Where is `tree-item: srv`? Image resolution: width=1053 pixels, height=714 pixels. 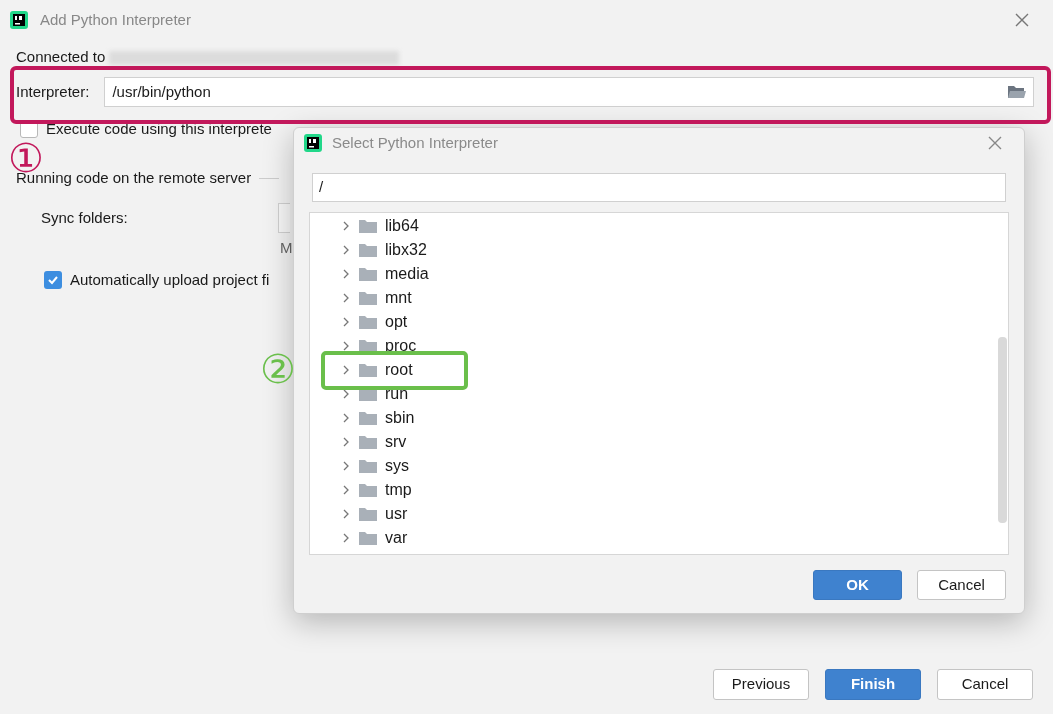 tree-item: srv is located at coordinates (396, 442).